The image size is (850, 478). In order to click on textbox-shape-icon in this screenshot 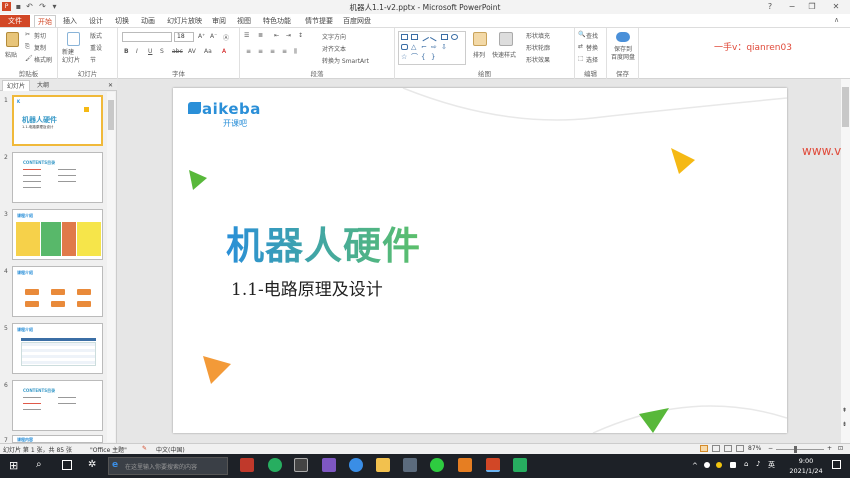, I will do `click(414, 37)`.